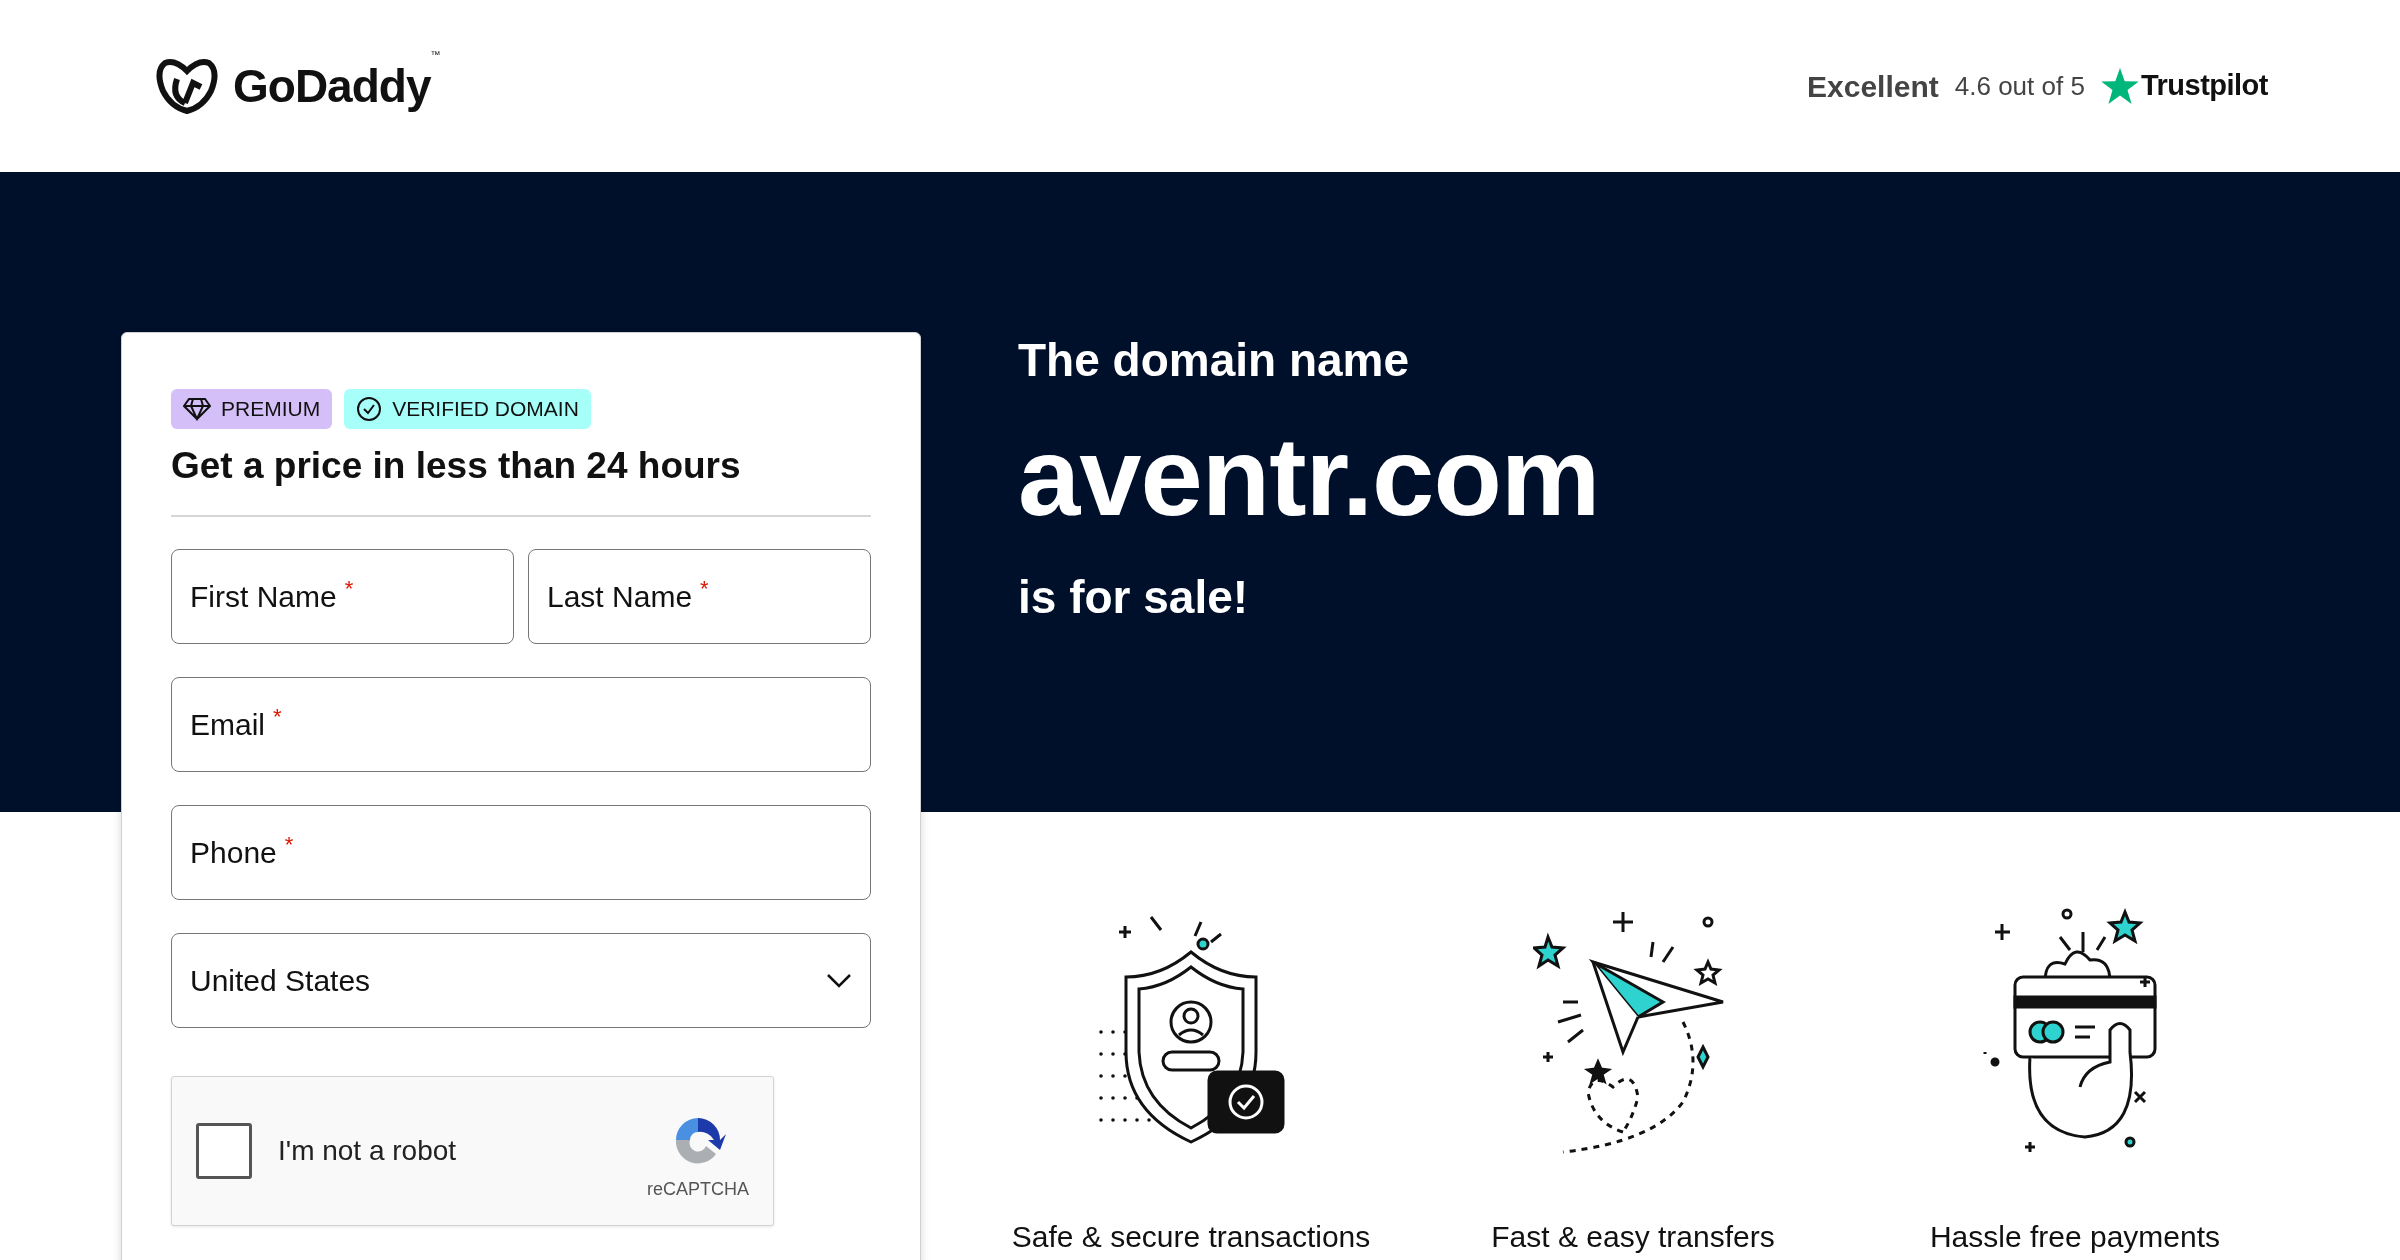 The width and height of the screenshot is (2400, 1260). I want to click on rating-label: Excellent, so click(1873, 86).